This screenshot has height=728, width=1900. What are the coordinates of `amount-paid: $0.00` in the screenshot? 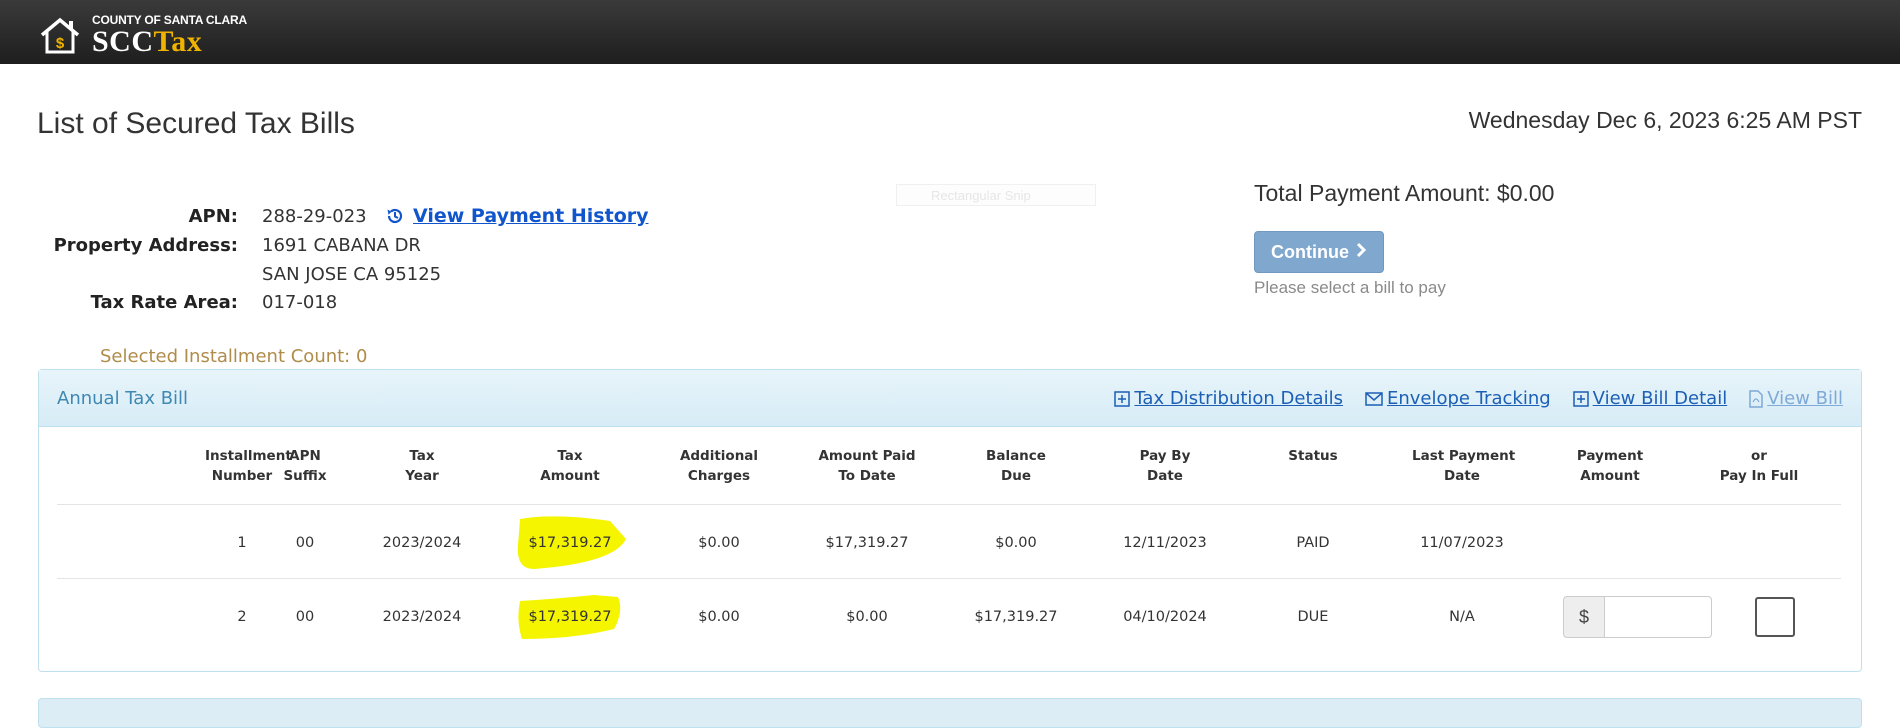 It's located at (867, 617).